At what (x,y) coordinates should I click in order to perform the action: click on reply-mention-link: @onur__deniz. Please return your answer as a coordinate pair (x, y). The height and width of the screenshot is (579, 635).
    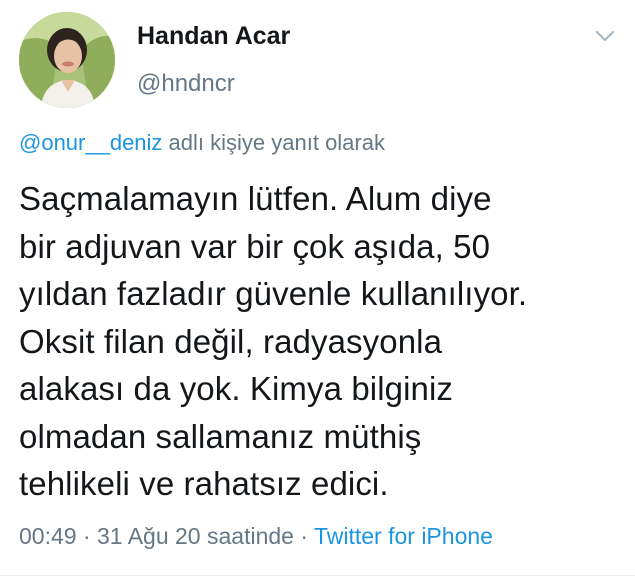
    Looking at the image, I should click on (90, 142).